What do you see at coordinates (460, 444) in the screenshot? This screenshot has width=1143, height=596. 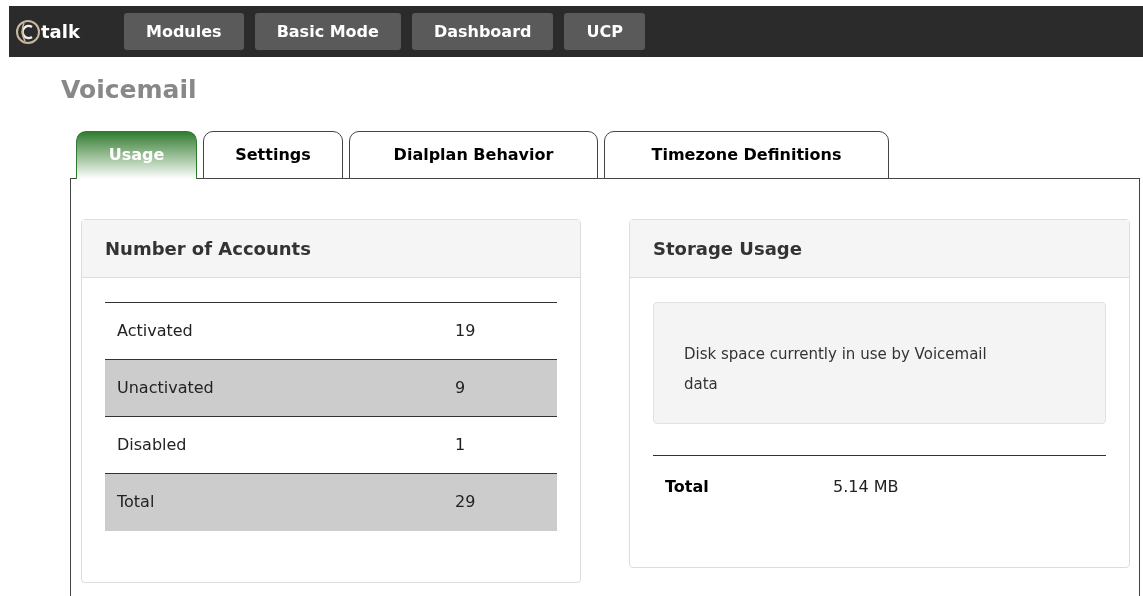 I see `table-cell-text: 1` at bounding box center [460, 444].